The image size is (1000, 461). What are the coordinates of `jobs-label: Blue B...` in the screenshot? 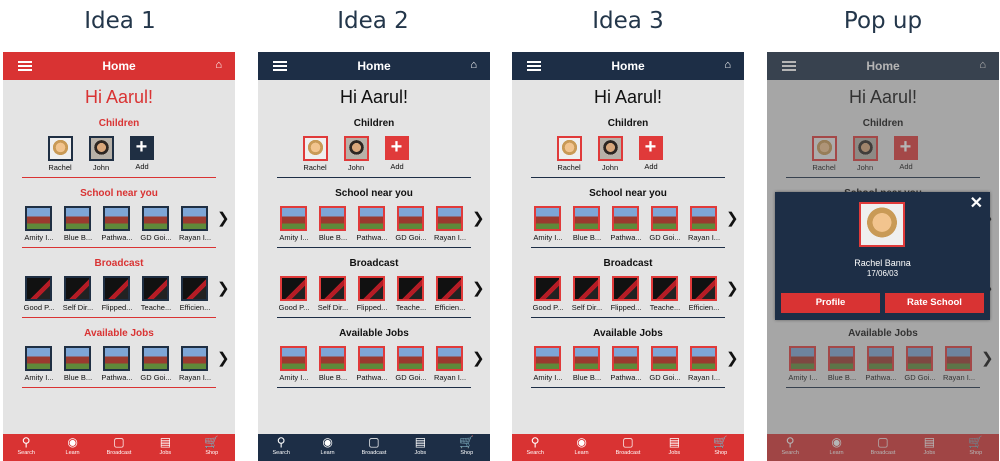 It's located at (78, 377).